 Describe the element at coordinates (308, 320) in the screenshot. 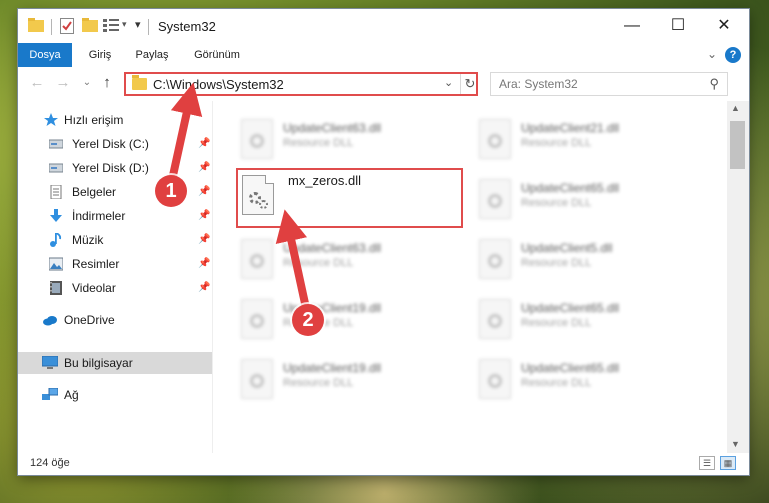

I see `step-badge-2: 2` at that location.